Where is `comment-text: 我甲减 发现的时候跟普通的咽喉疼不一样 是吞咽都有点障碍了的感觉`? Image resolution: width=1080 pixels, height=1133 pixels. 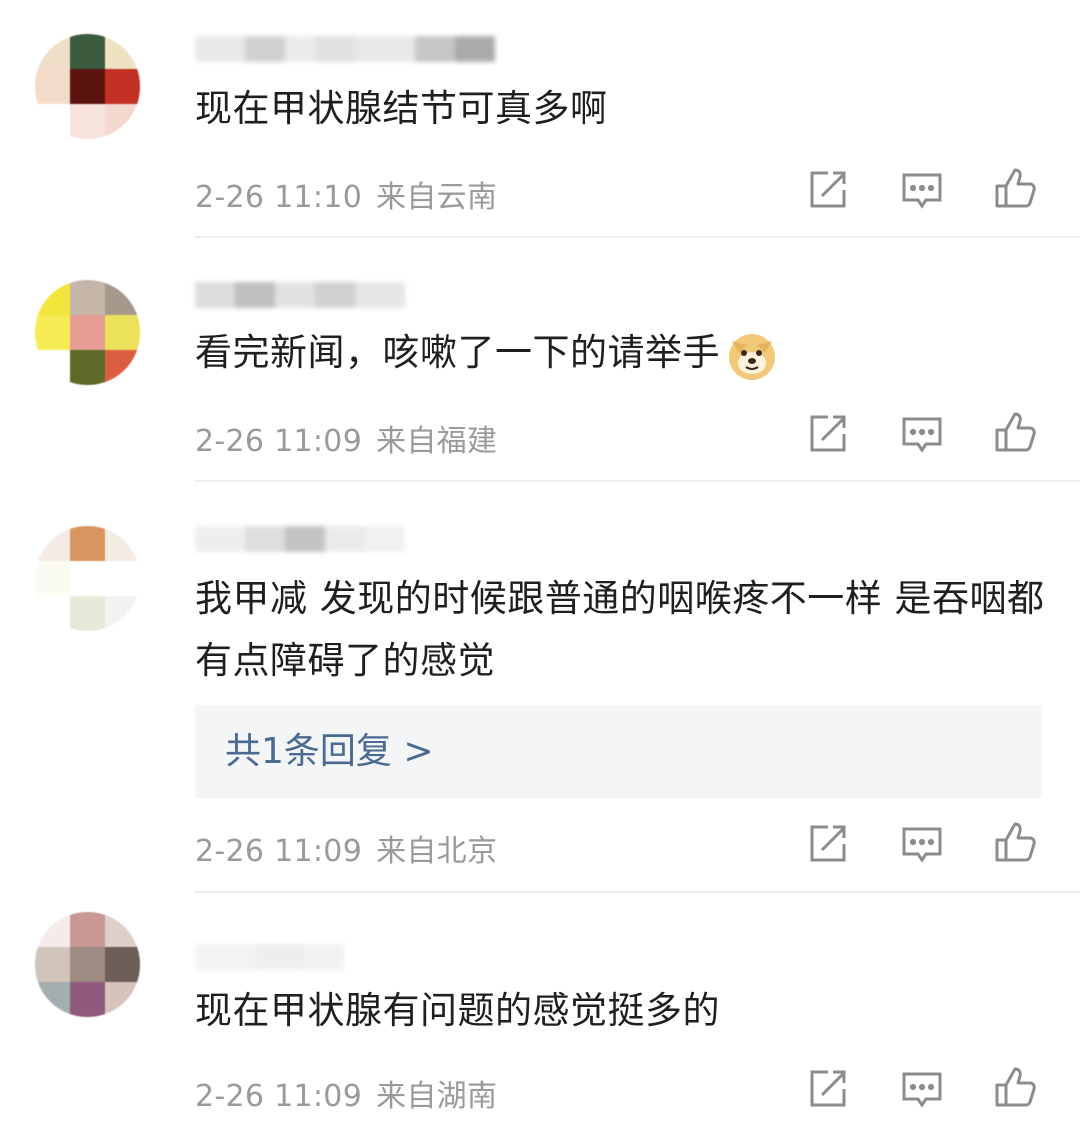 comment-text: 我甲减 发现的时候跟普通的咽喉疼不一样 是吞咽都有点障碍了的感觉 is located at coordinates (620, 629).